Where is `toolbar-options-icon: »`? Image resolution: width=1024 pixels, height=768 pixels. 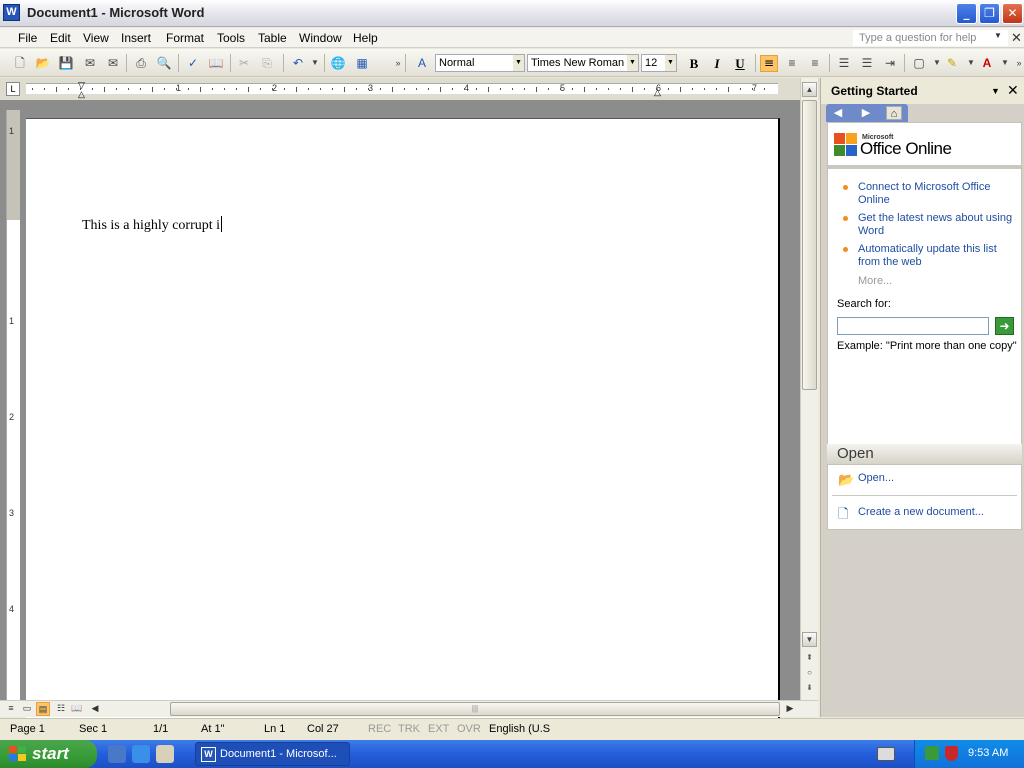
toolbar-options-icon: » is located at coordinates (398, 63).